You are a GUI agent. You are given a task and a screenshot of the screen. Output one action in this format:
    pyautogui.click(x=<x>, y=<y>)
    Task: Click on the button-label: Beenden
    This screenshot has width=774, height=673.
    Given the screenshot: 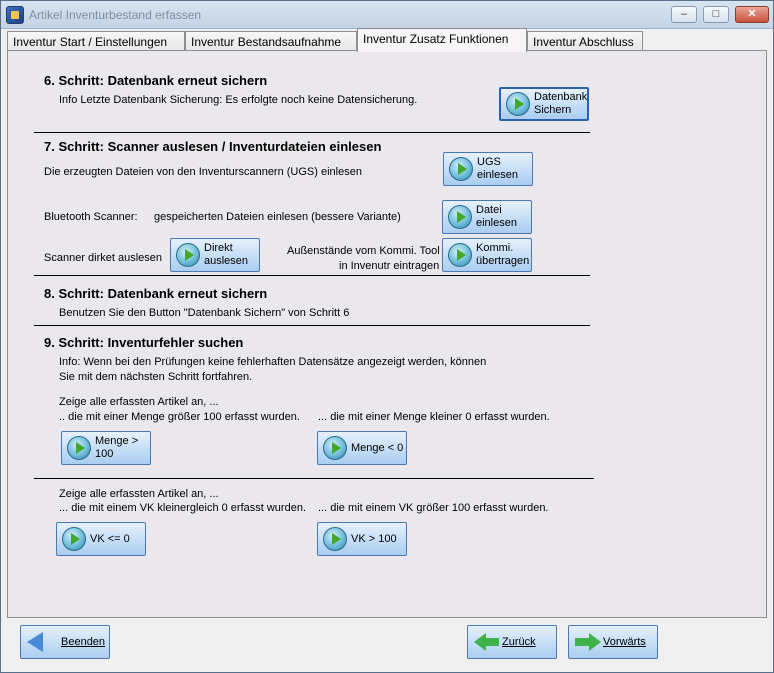 What is the action you would take?
    pyautogui.click(x=83, y=642)
    